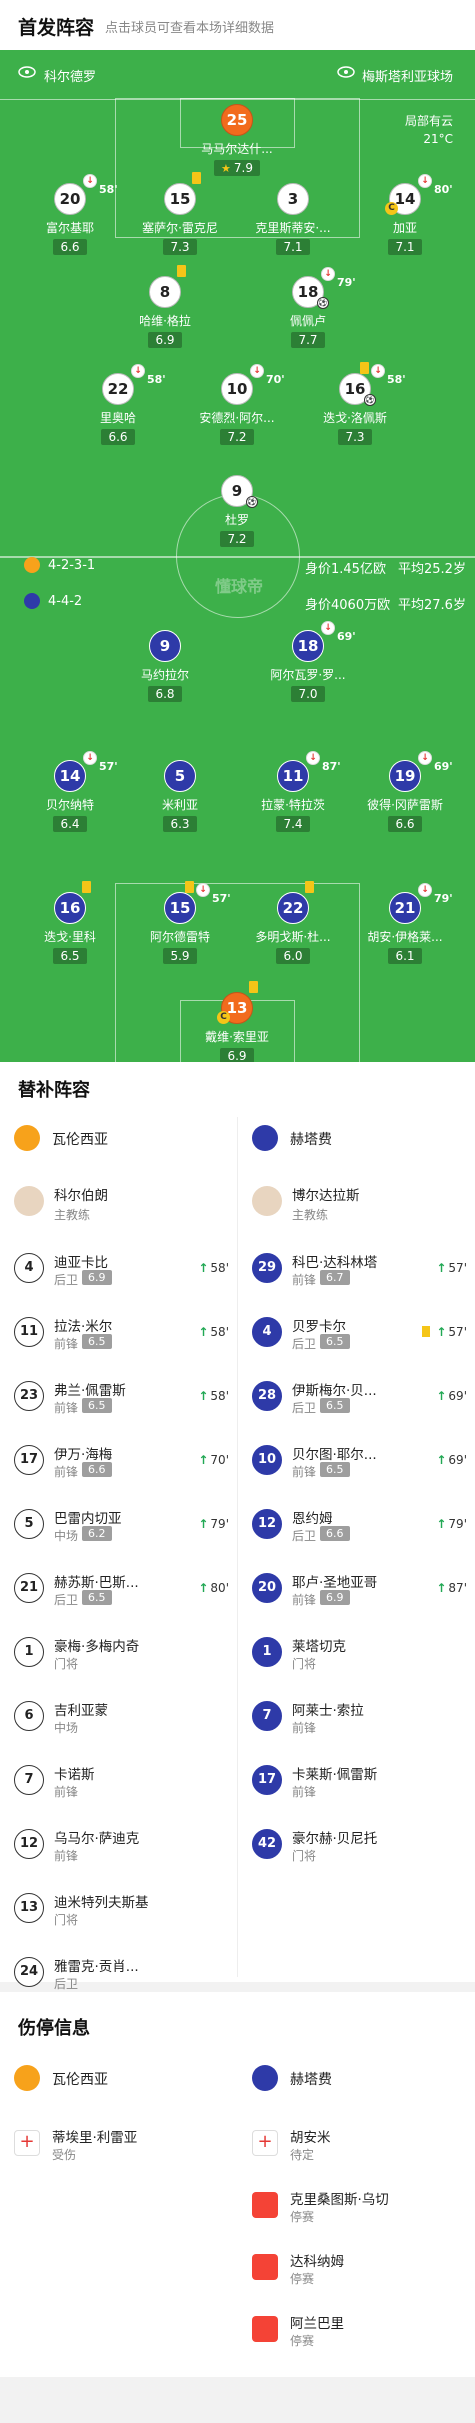 Image resolution: width=475 pixels, height=2423 pixels. Describe the element at coordinates (182, 193) in the screenshot. I see `player-number: 15` at that location.